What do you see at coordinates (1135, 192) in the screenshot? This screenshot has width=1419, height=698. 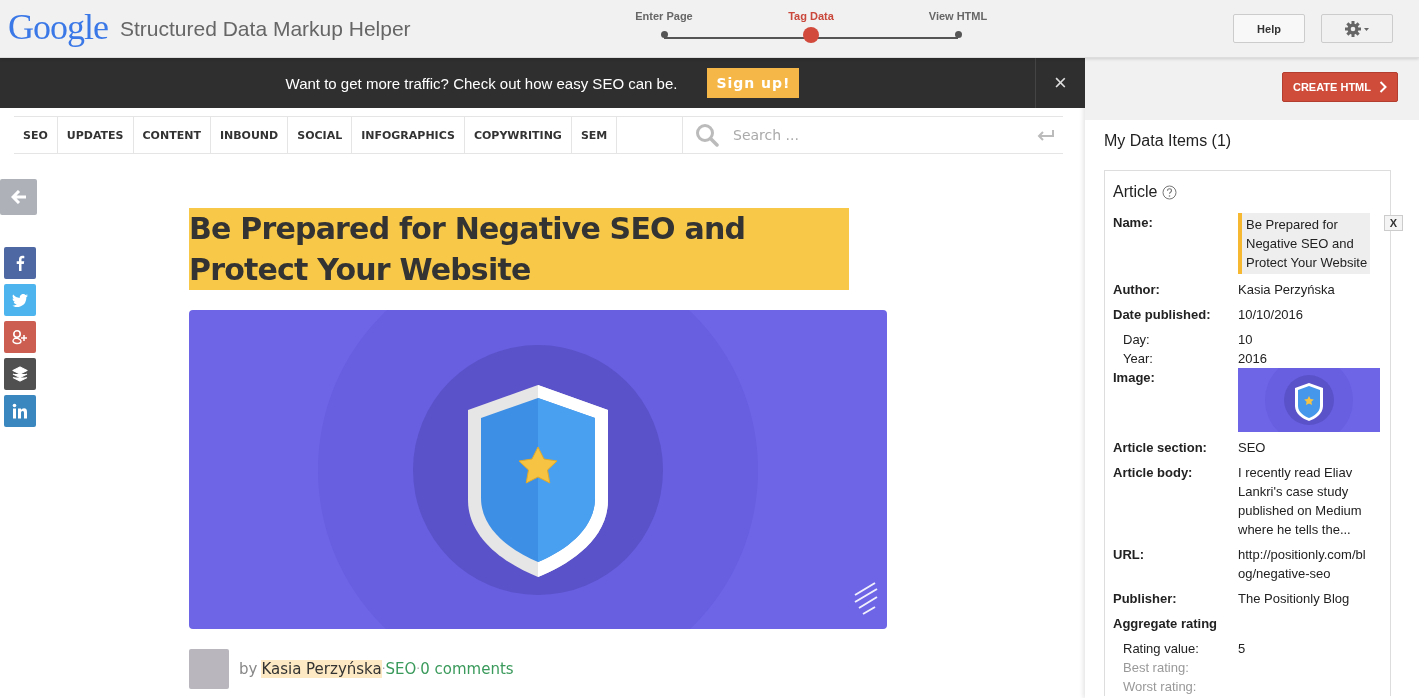 I see `card-title: Article` at bounding box center [1135, 192].